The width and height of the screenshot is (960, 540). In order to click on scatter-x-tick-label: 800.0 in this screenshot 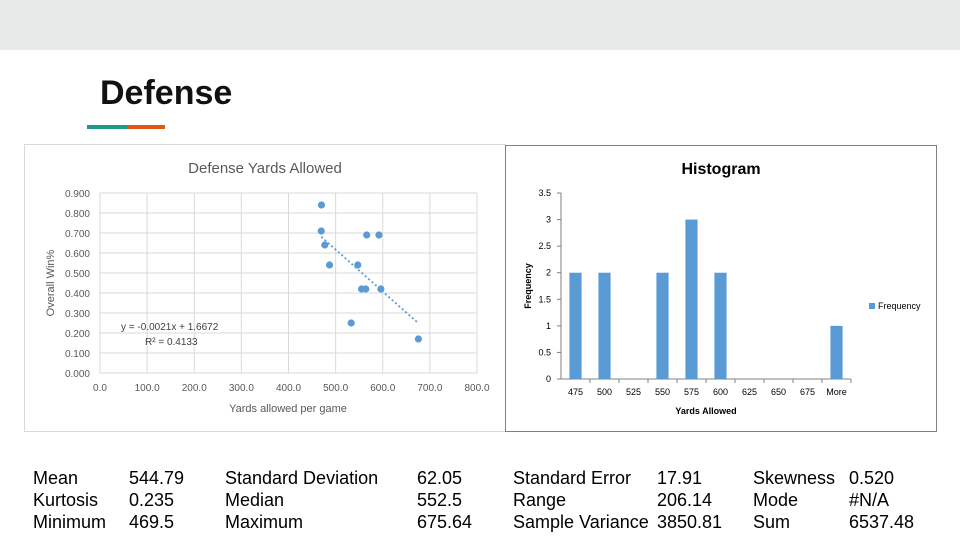, I will do `click(476, 388)`.